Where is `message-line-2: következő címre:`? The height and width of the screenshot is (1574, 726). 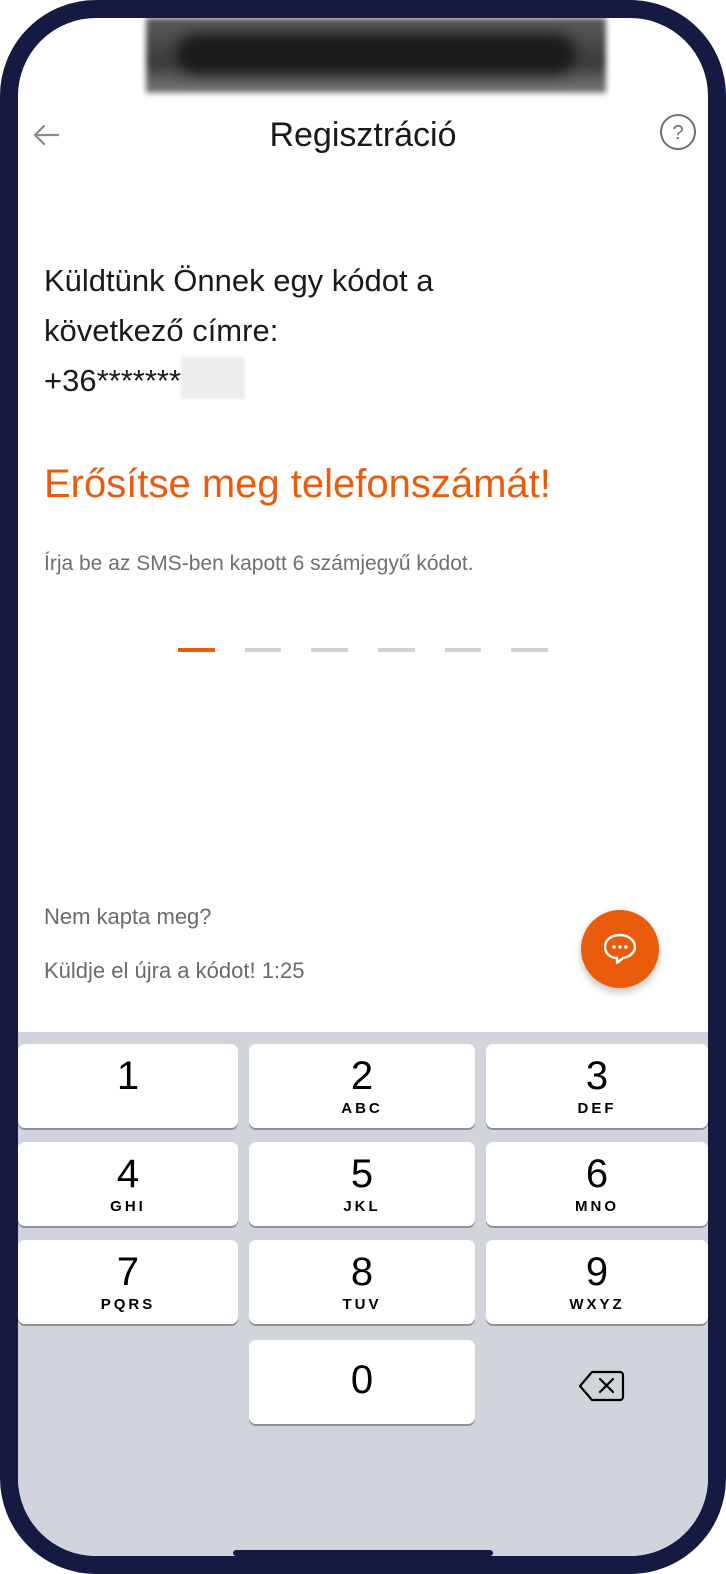 message-line-2: következő címre: is located at coordinates (161, 330).